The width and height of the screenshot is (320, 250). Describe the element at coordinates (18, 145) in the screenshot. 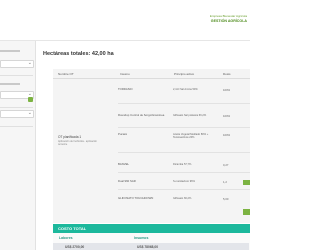

I see `filter-sidebar: ⌄ ⌄ ⌄` at that location.